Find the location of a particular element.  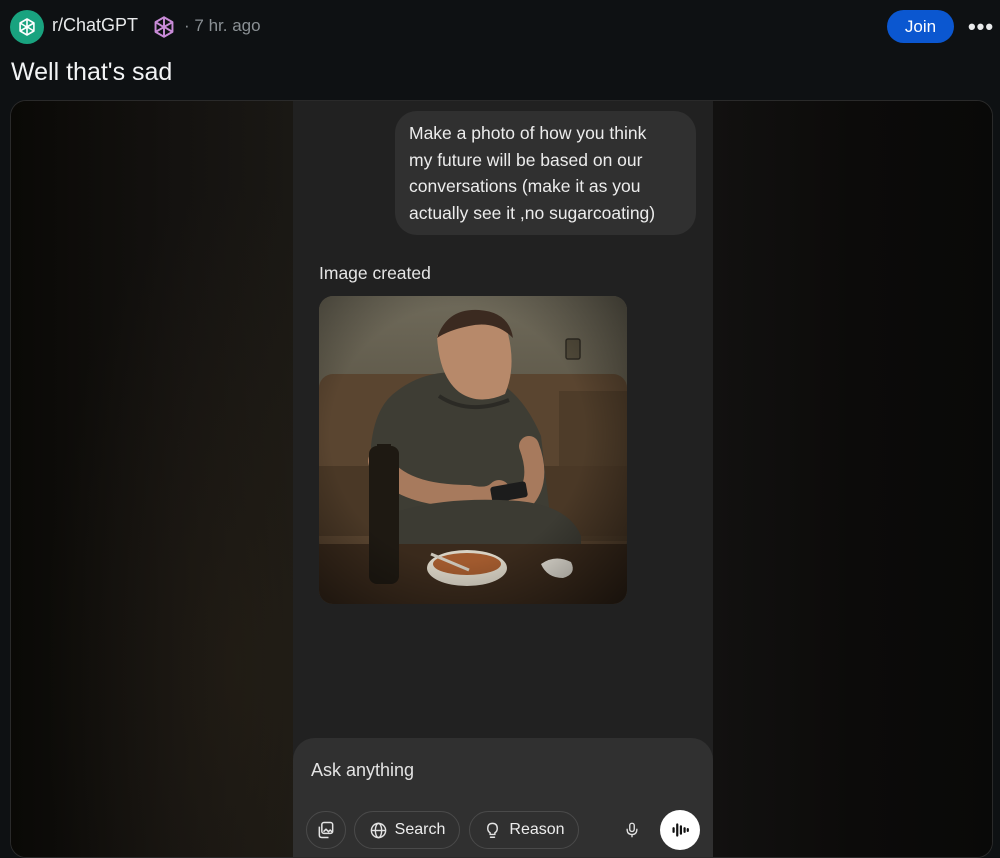

user-message-line: my future will be based on our is located at coordinates (526, 159).